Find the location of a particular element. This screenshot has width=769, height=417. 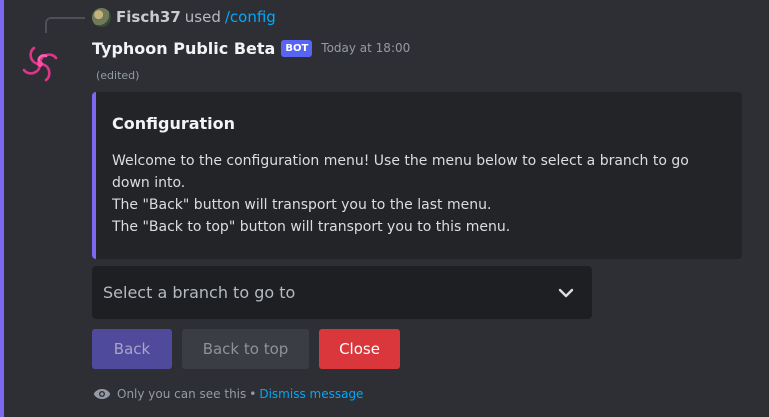

action-row: Back Back to top Close is located at coordinates (251, 349).